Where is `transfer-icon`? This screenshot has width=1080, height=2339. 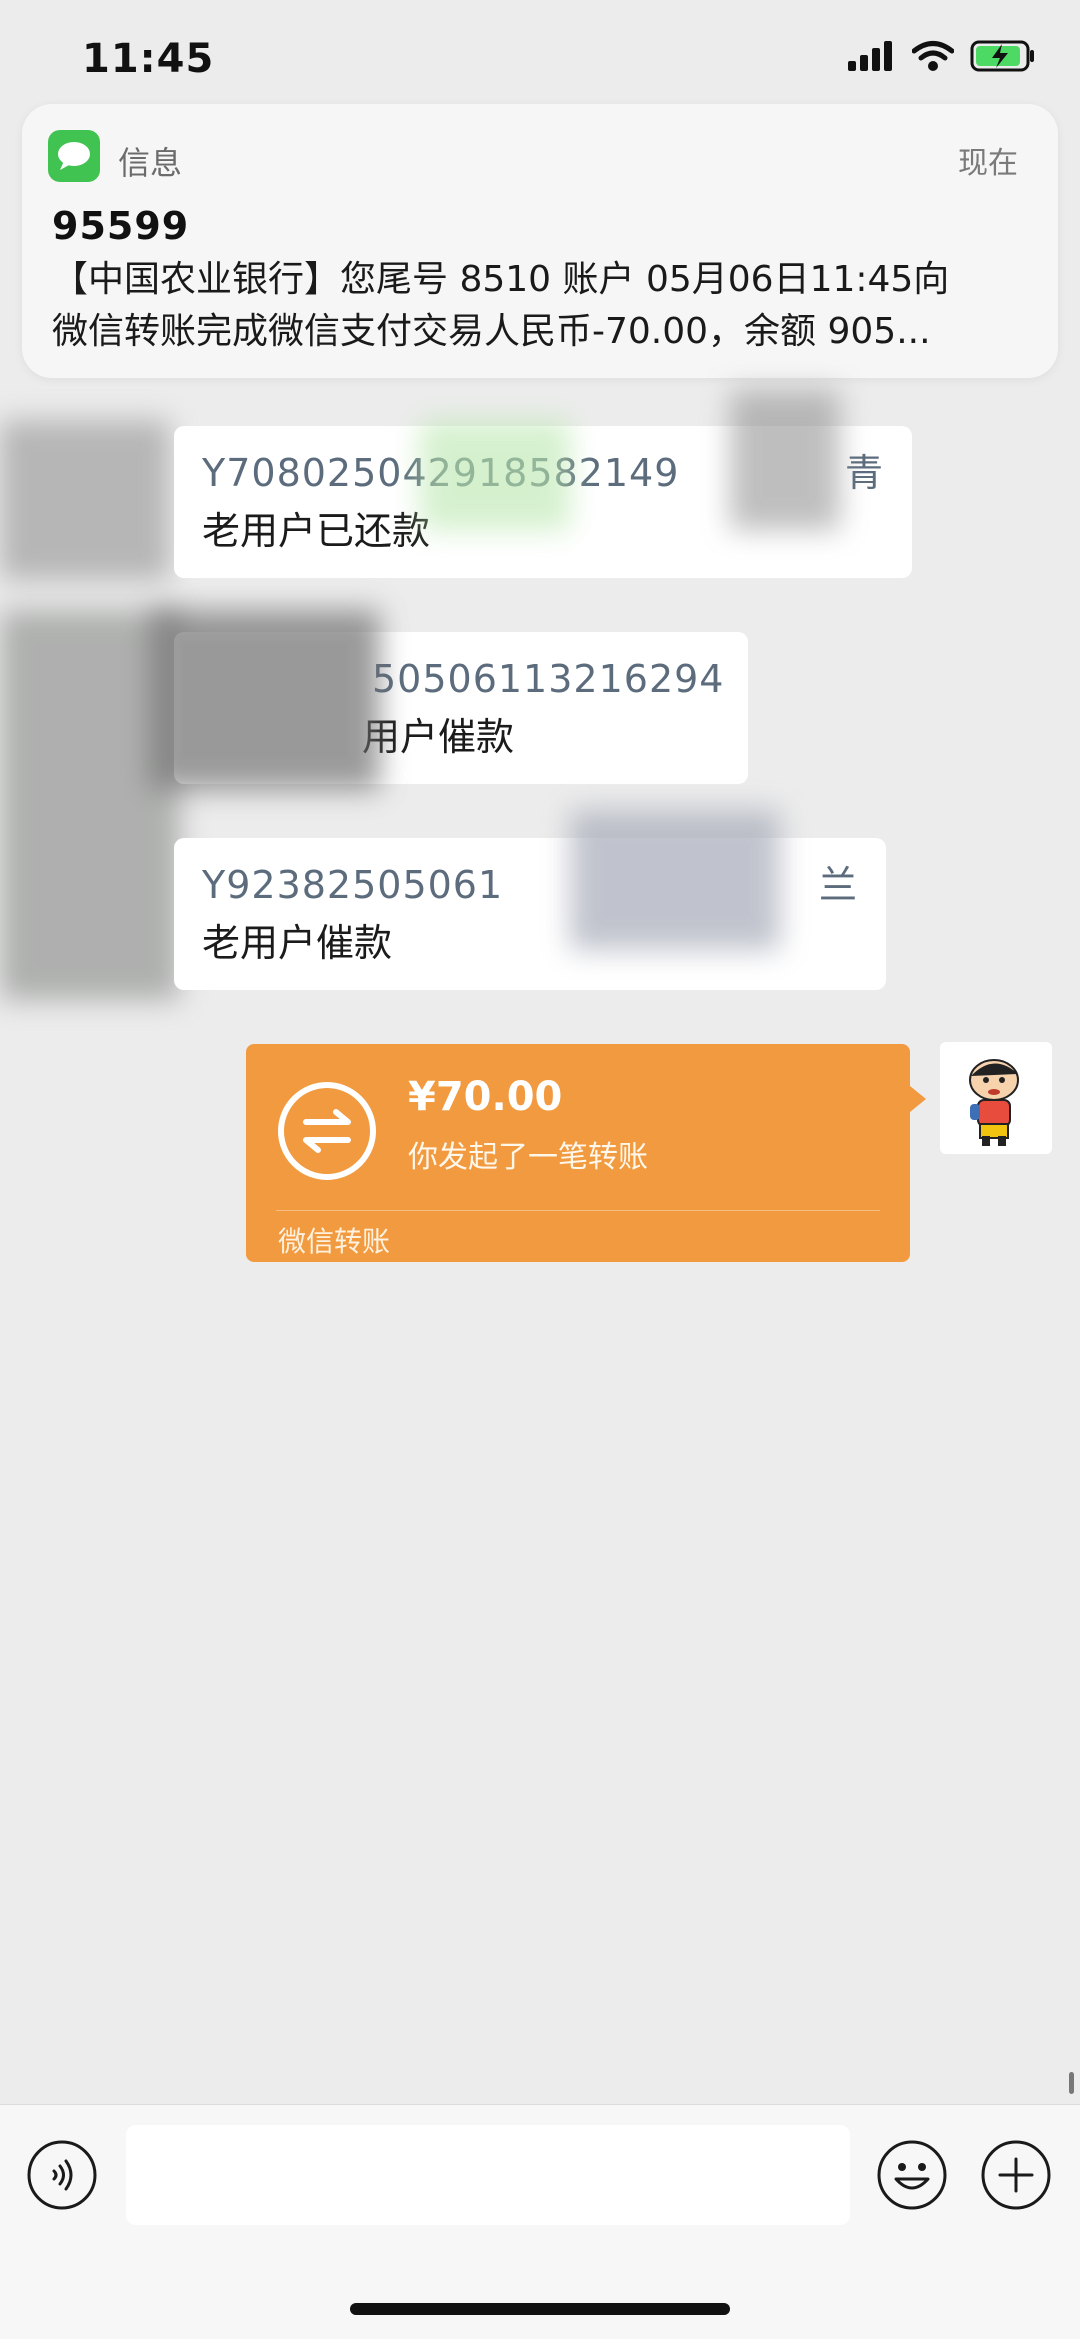
transfer-icon is located at coordinates (327, 1131).